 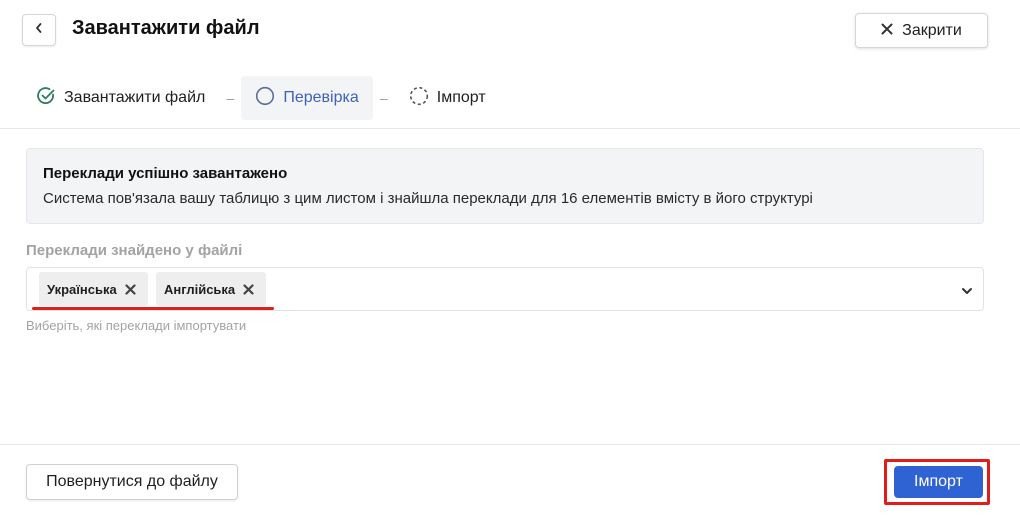 I want to click on step-label: Імпорт, so click(x=461, y=97).